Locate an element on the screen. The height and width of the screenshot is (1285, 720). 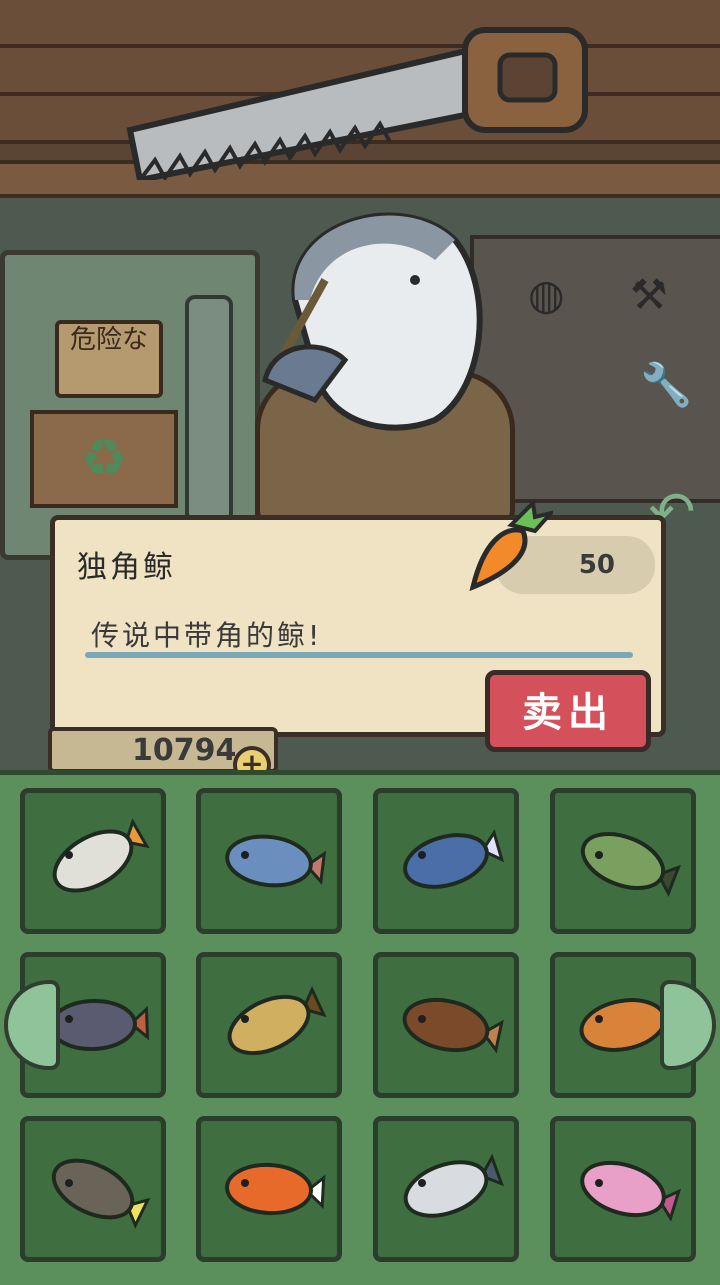
sea-cucumber-icon is located at coordinates (453, 1025).